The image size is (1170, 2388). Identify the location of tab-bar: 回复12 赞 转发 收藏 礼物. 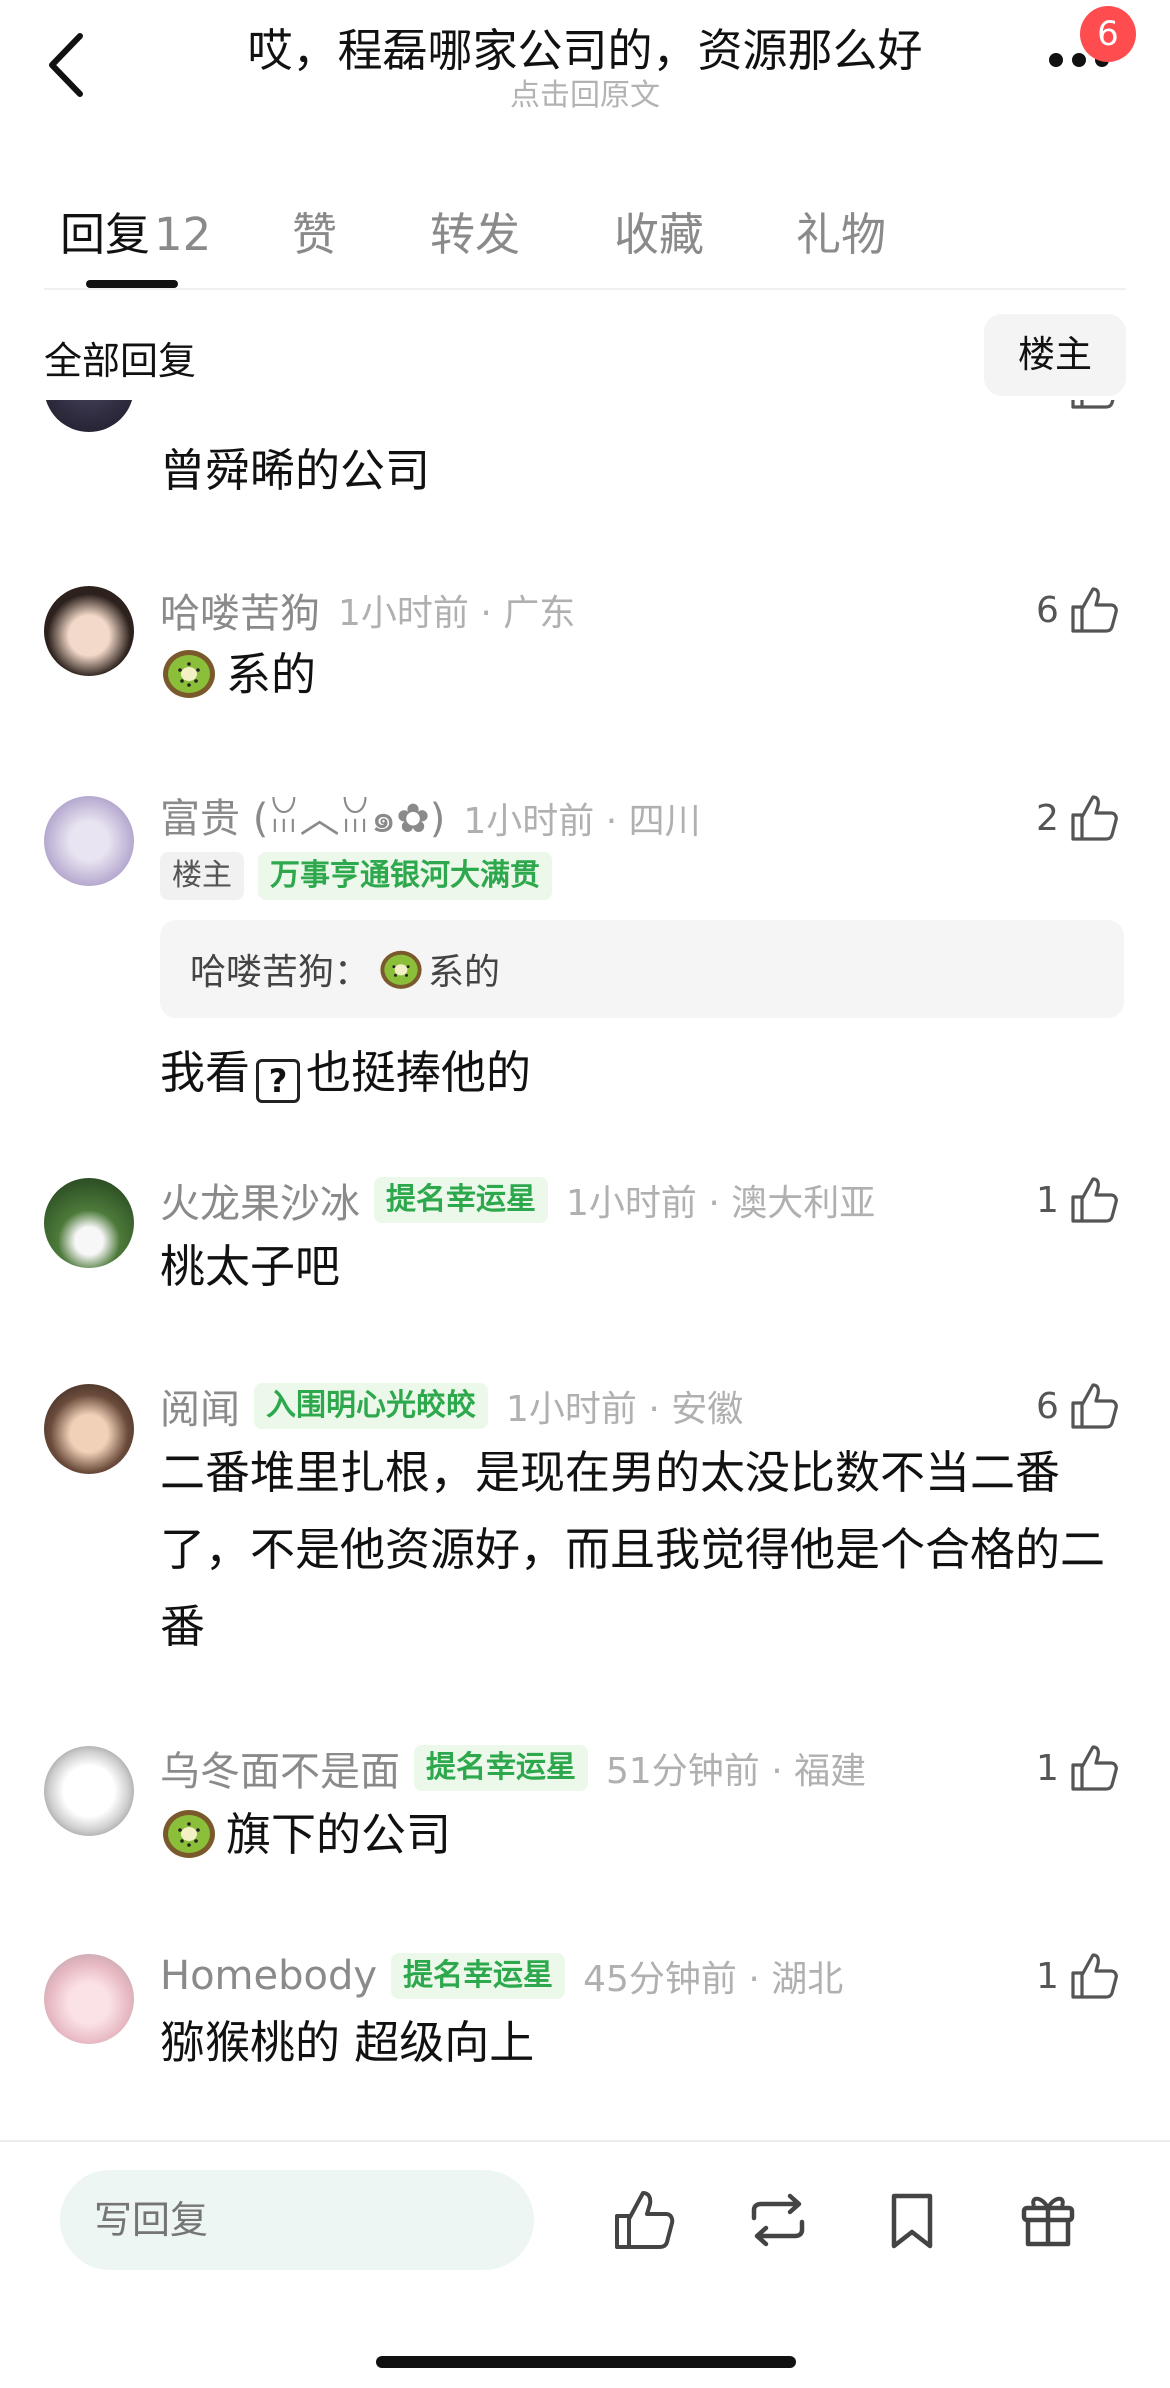
(585, 235).